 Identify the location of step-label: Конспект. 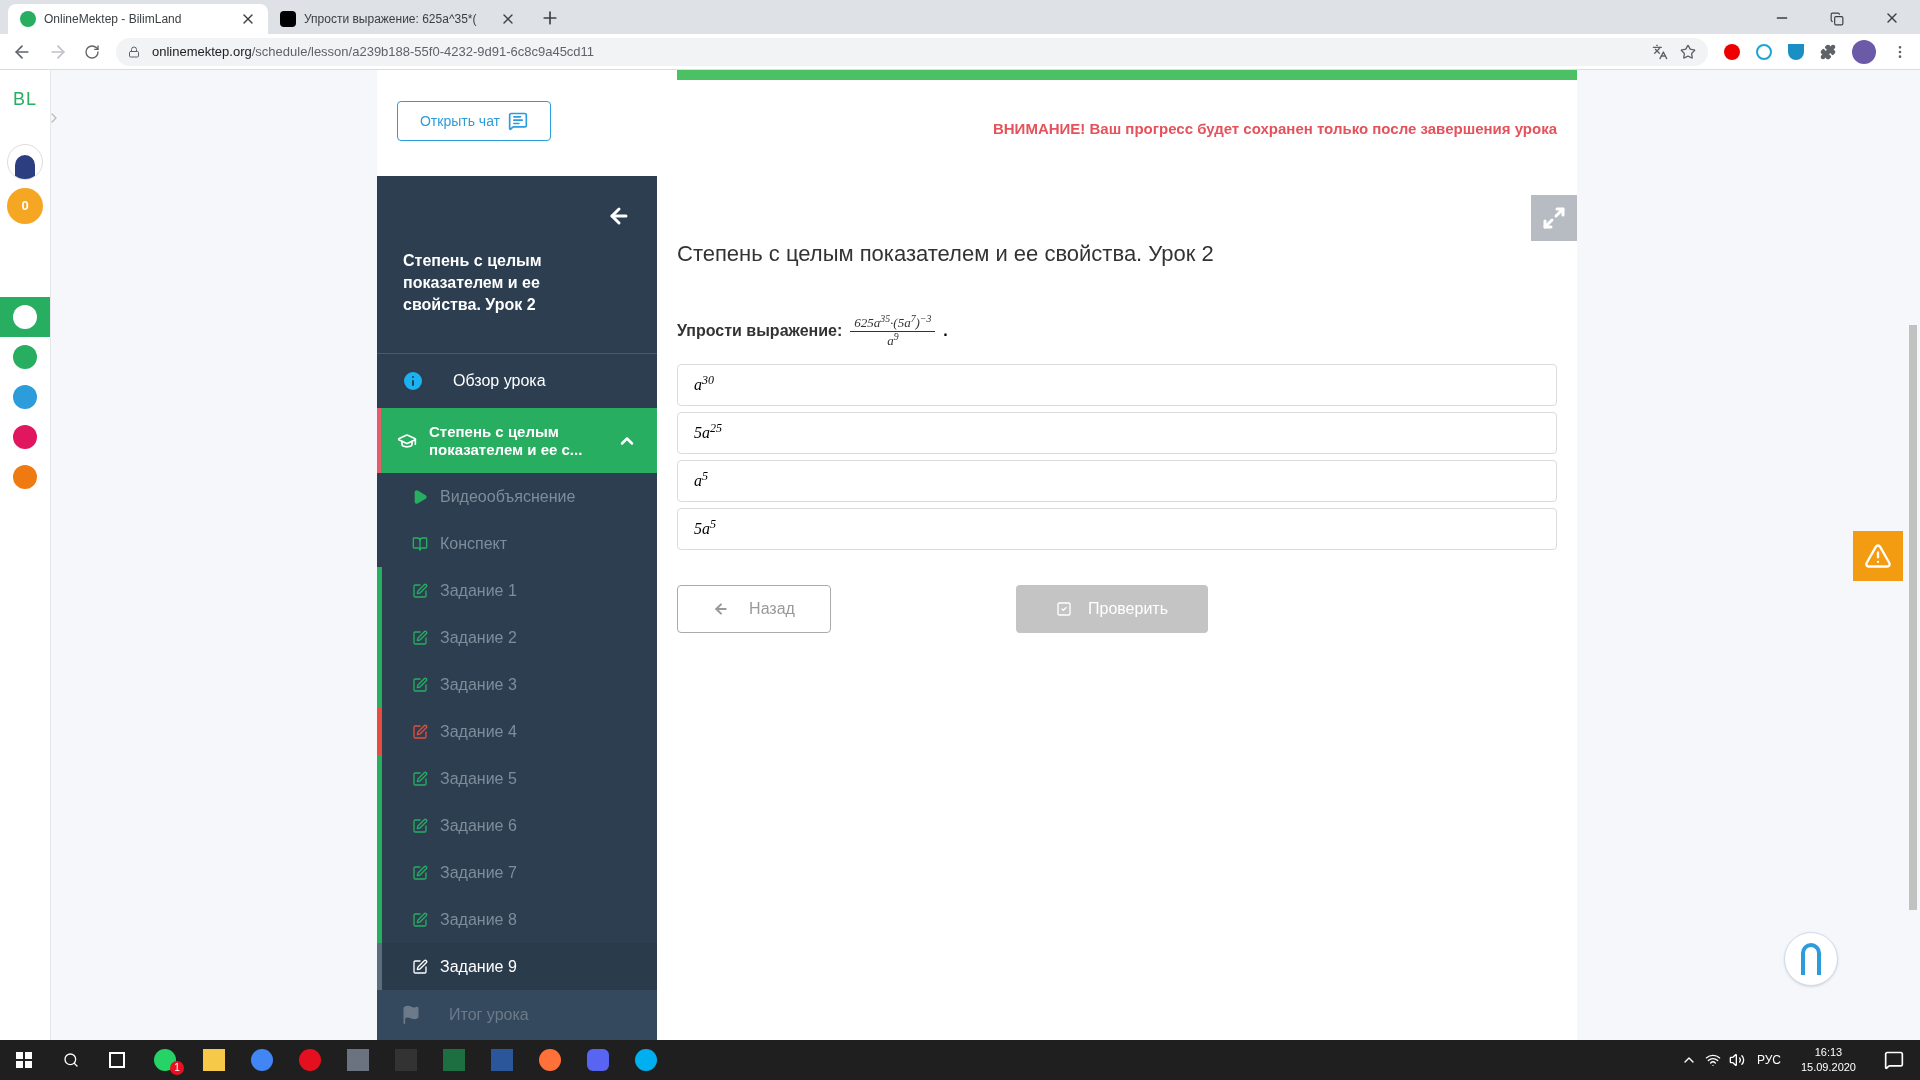
(474, 543).